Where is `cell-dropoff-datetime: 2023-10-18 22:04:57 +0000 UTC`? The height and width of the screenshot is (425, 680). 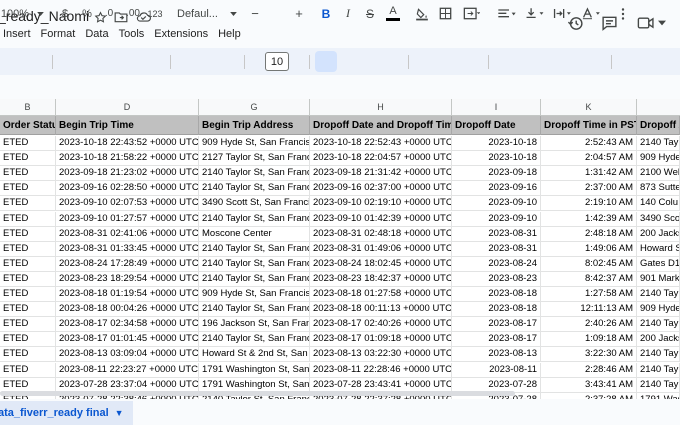 cell-dropoff-datetime: 2023-10-18 22:04:57 +0000 UTC is located at coordinates (381, 159).